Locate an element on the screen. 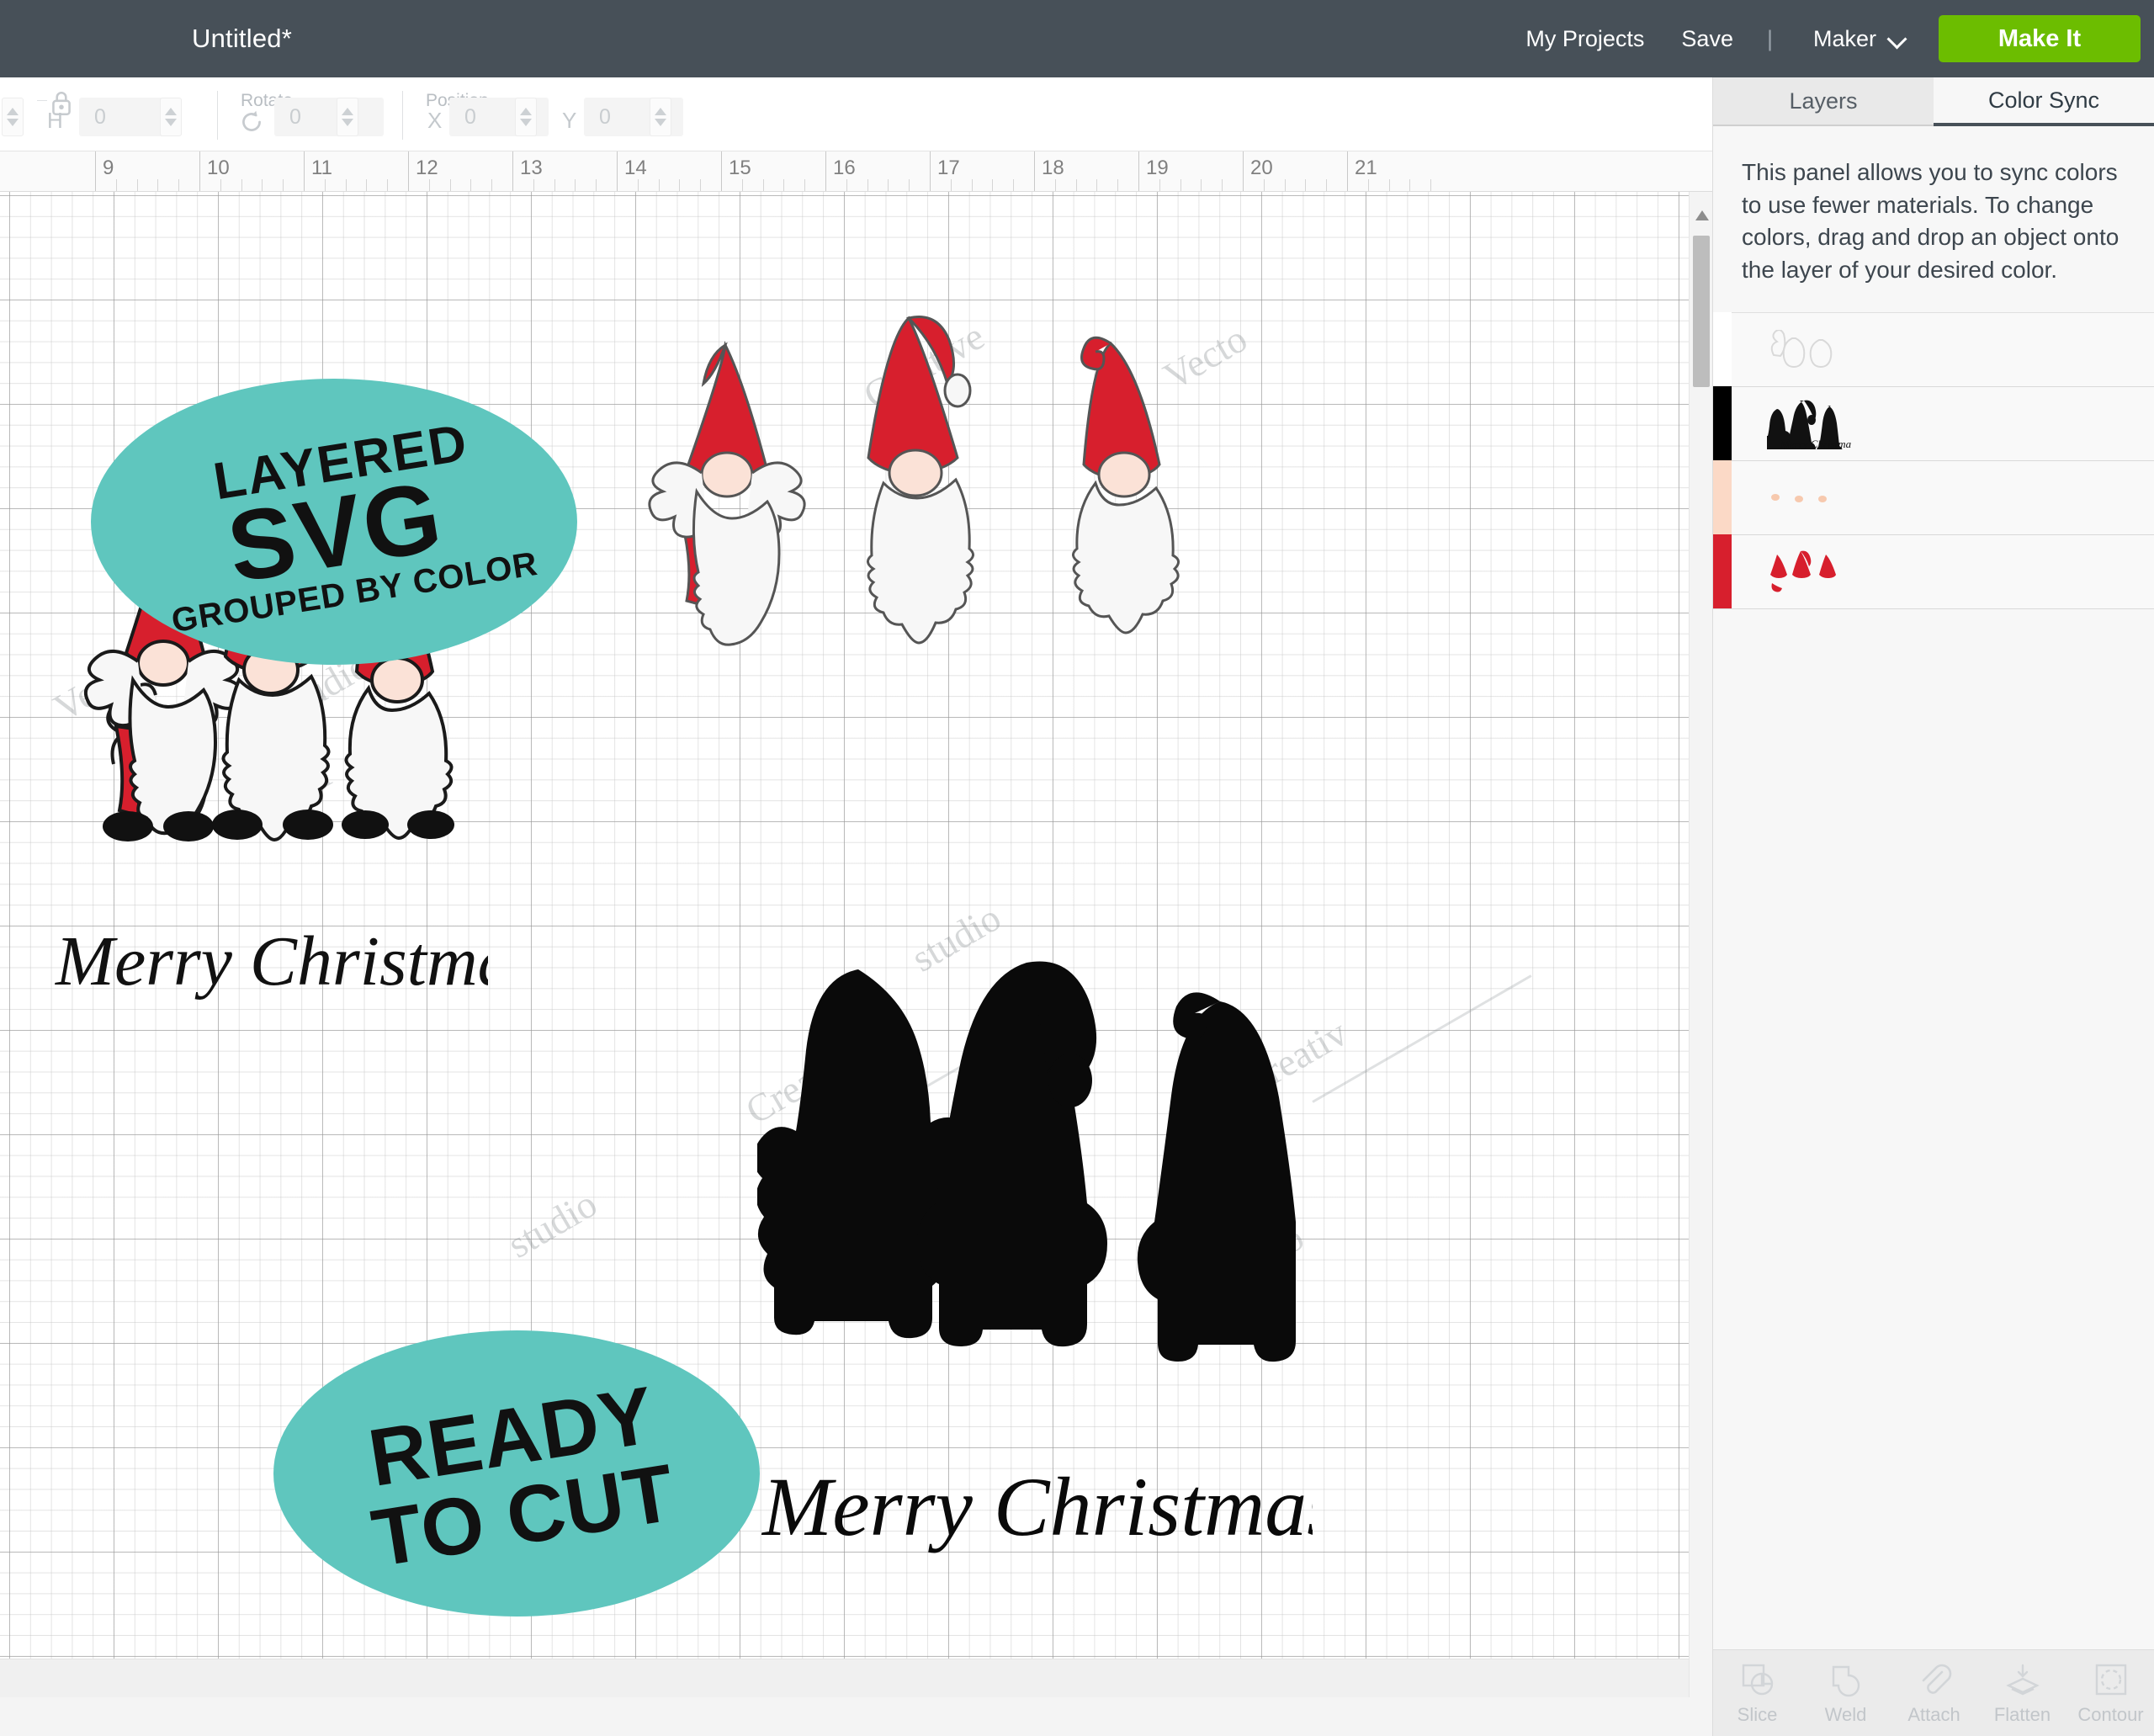  ruler-mark-label: 21 is located at coordinates (1366, 168).